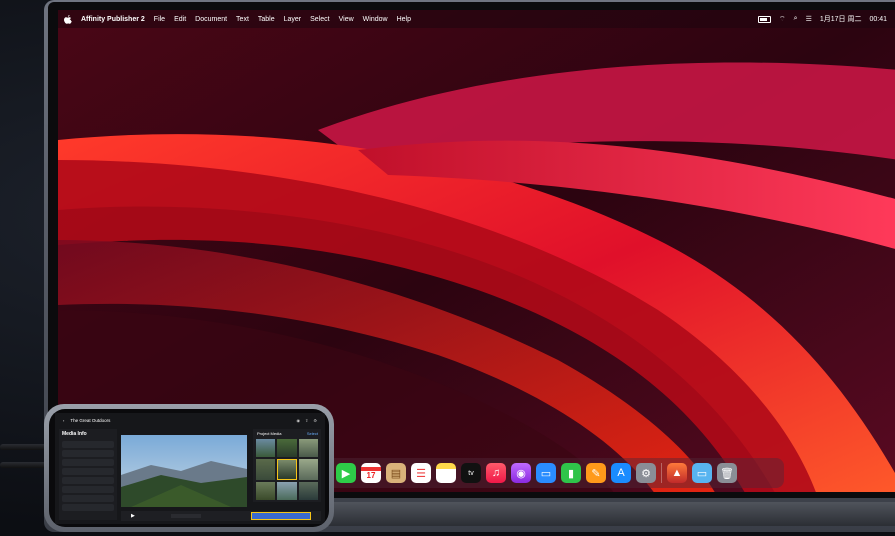 This screenshot has width=895, height=536. I want to click on menu-view: View, so click(346, 19).